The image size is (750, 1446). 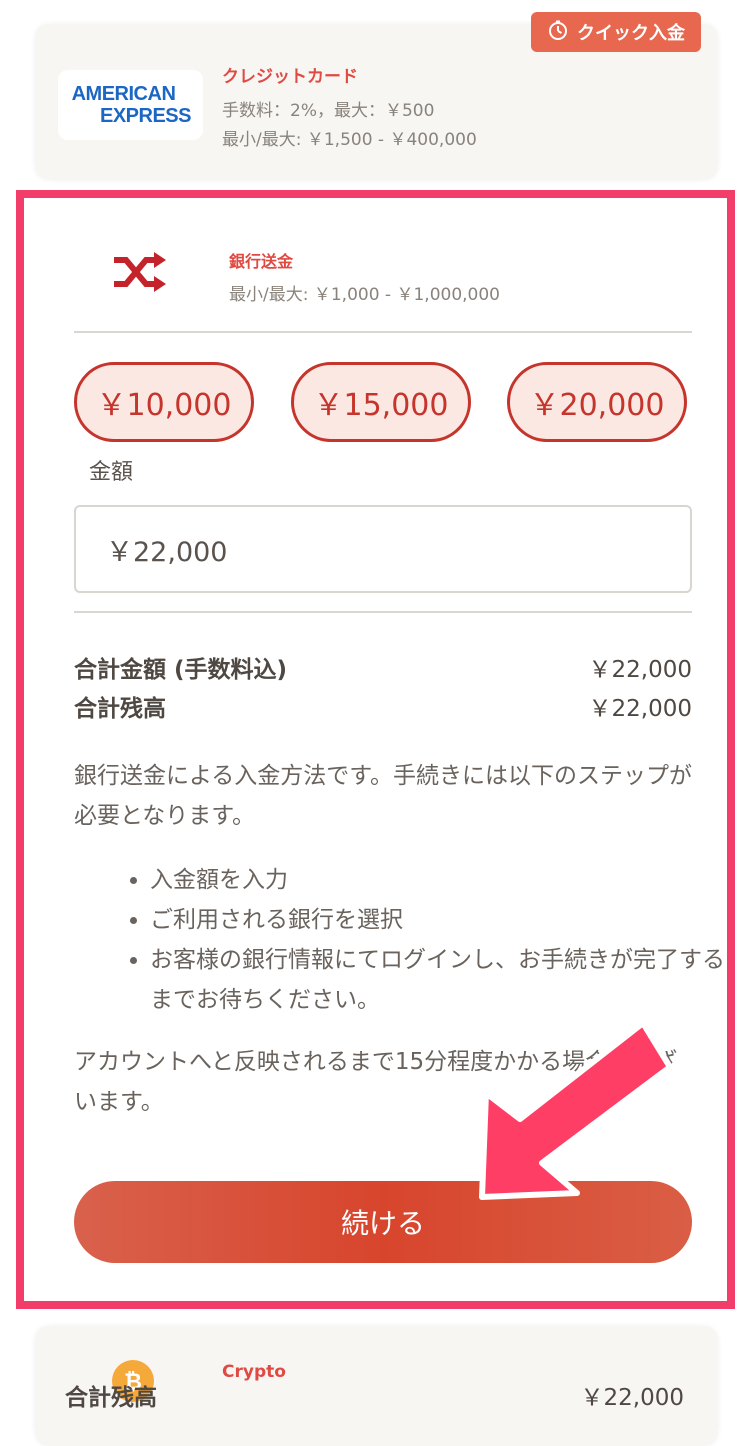 I want to click on preset-amount-10000: ￥10,000, so click(x=164, y=402).